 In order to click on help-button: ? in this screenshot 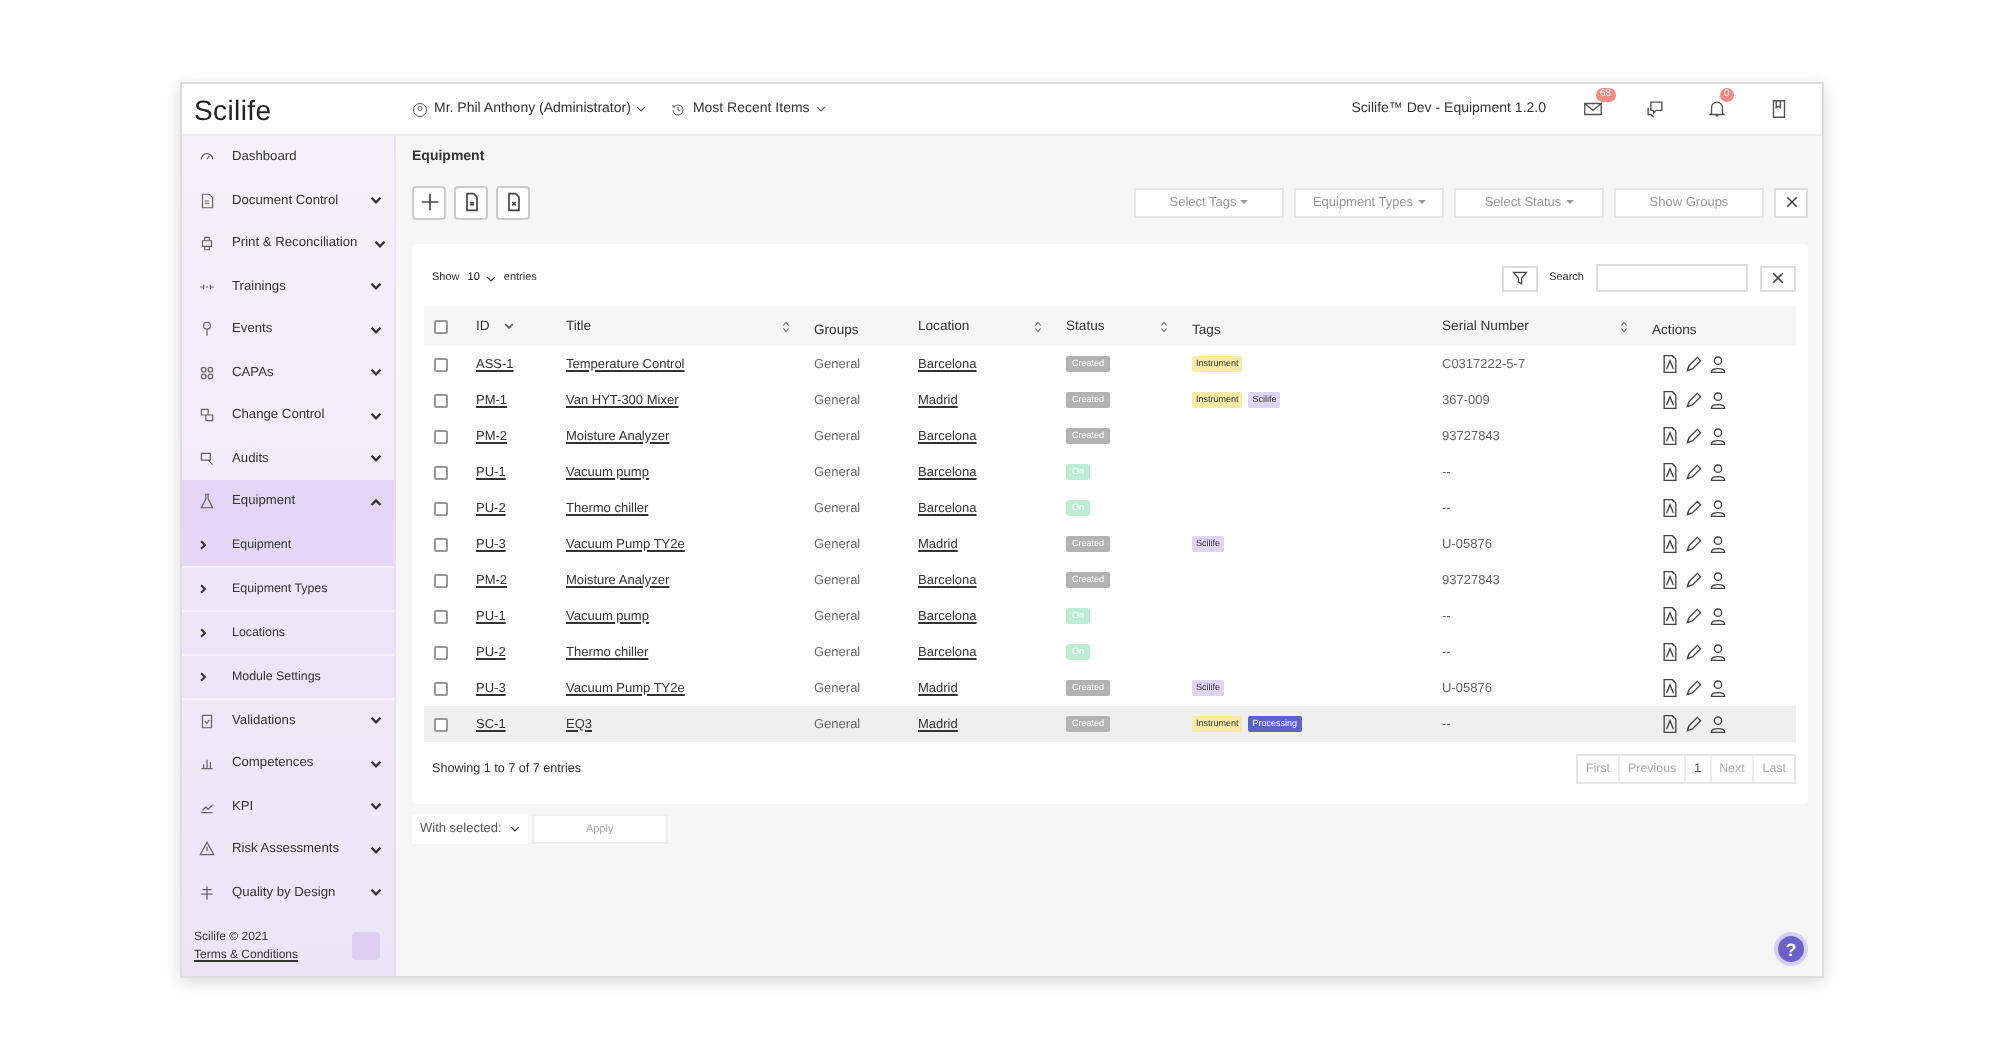, I will do `click(1791, 949)`.